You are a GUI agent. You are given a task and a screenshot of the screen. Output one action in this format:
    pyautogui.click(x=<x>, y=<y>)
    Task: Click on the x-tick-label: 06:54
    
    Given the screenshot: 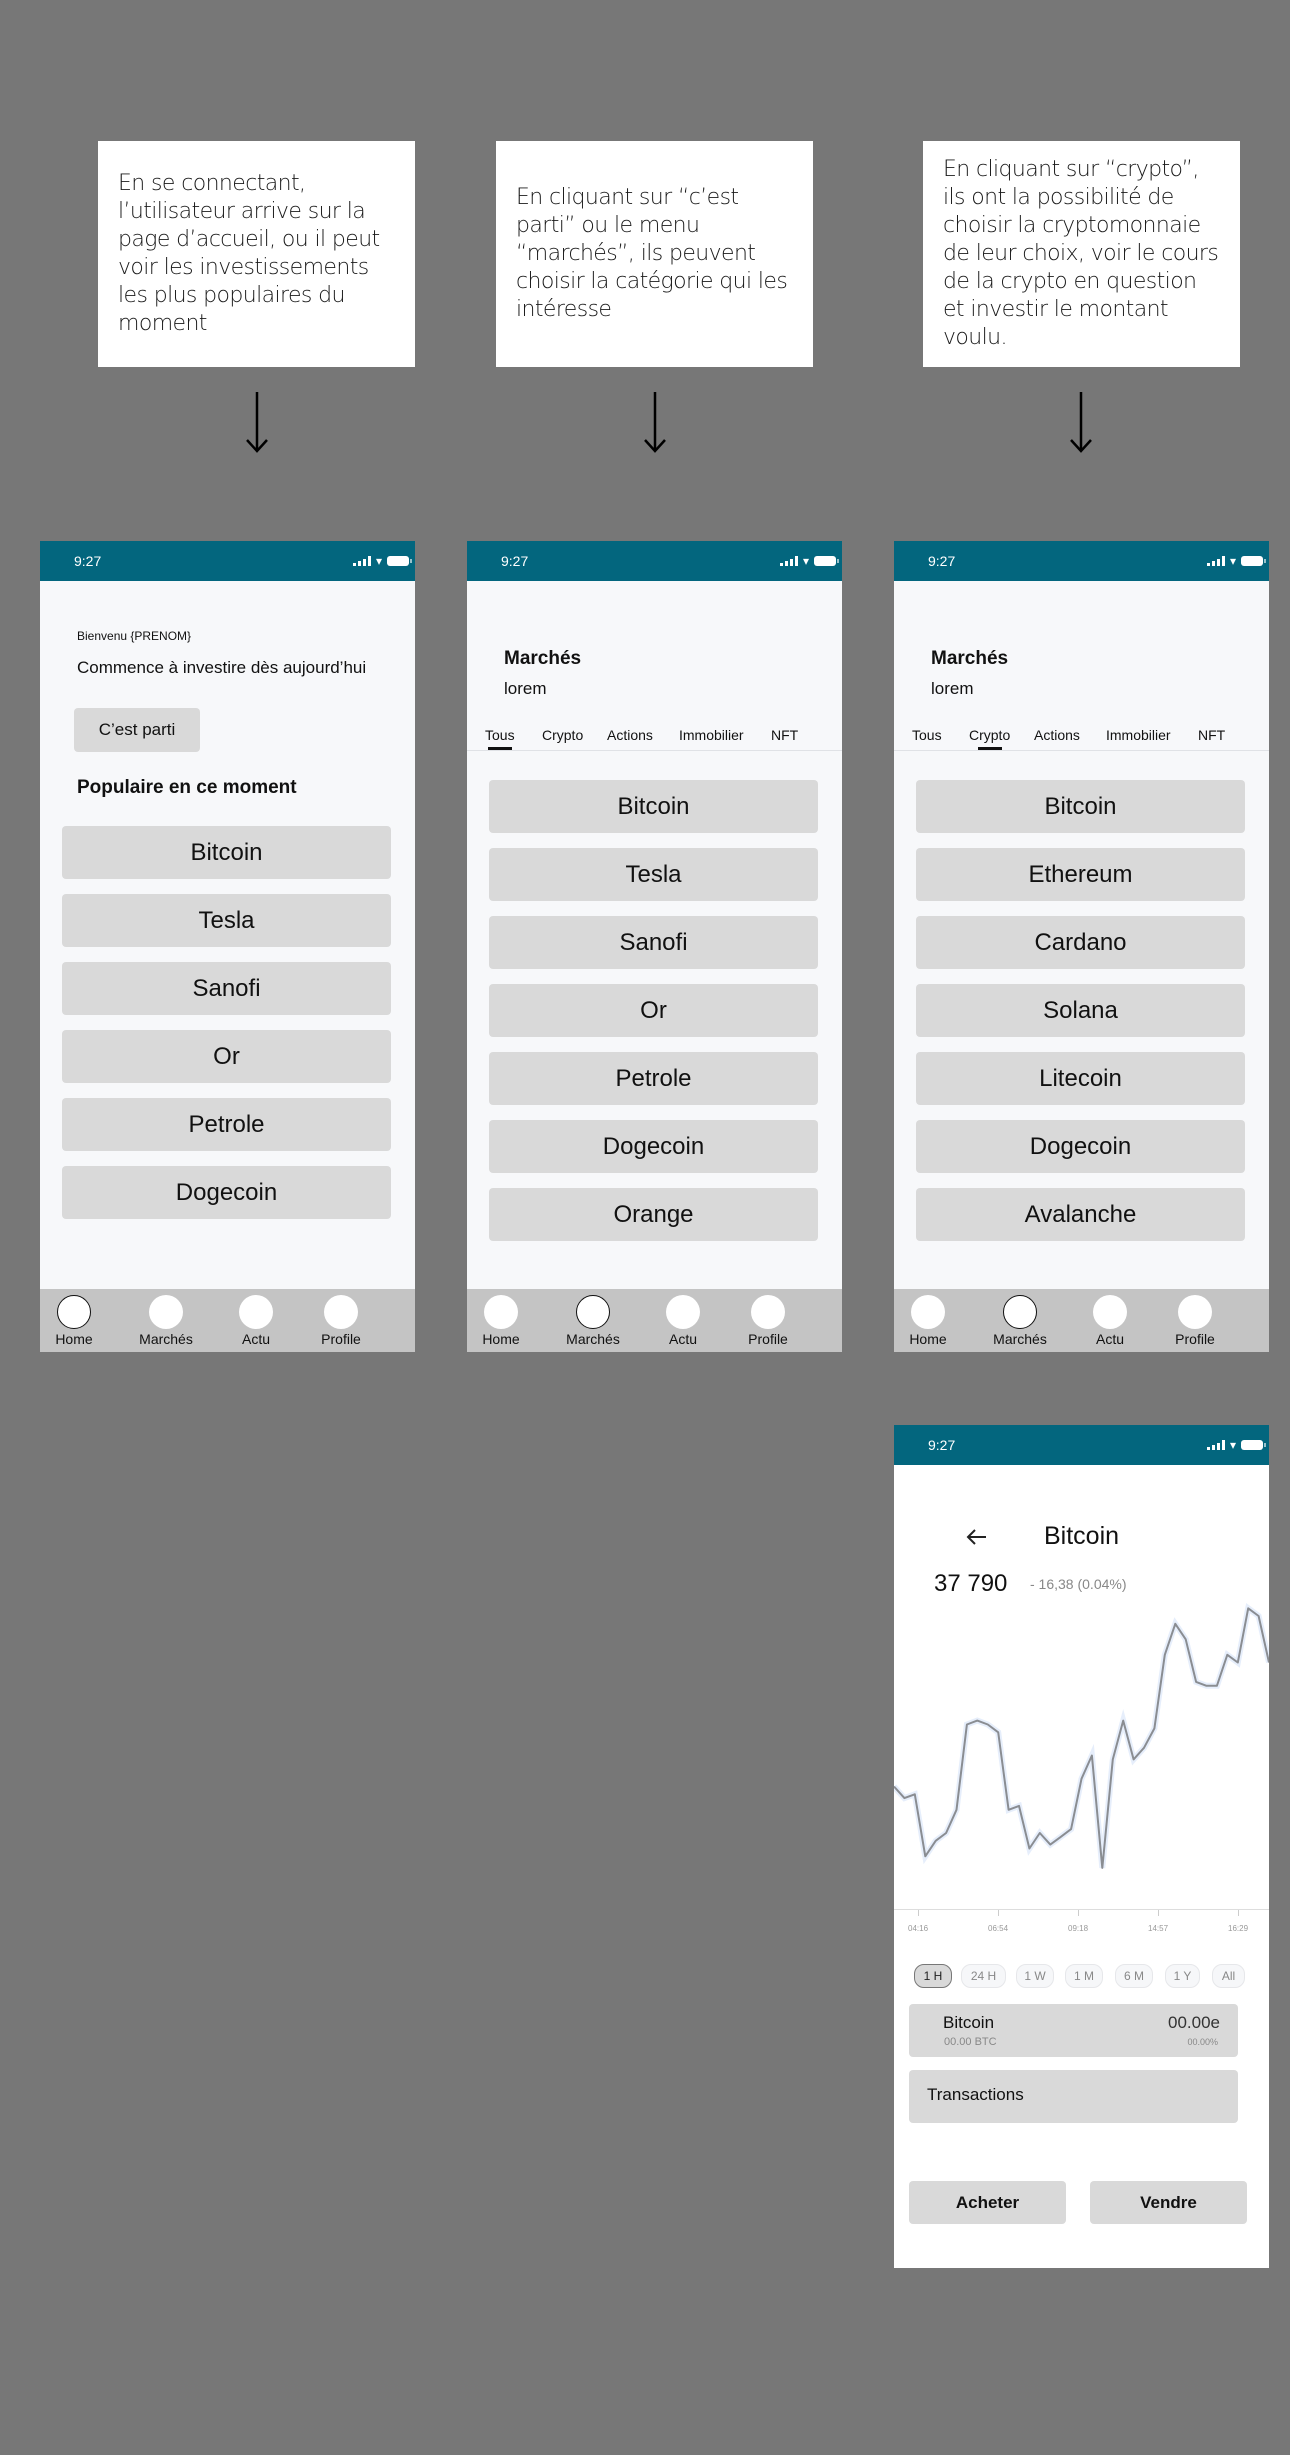 What is the action you would take?
    pyautogui.click(x=998, y=1928)
    